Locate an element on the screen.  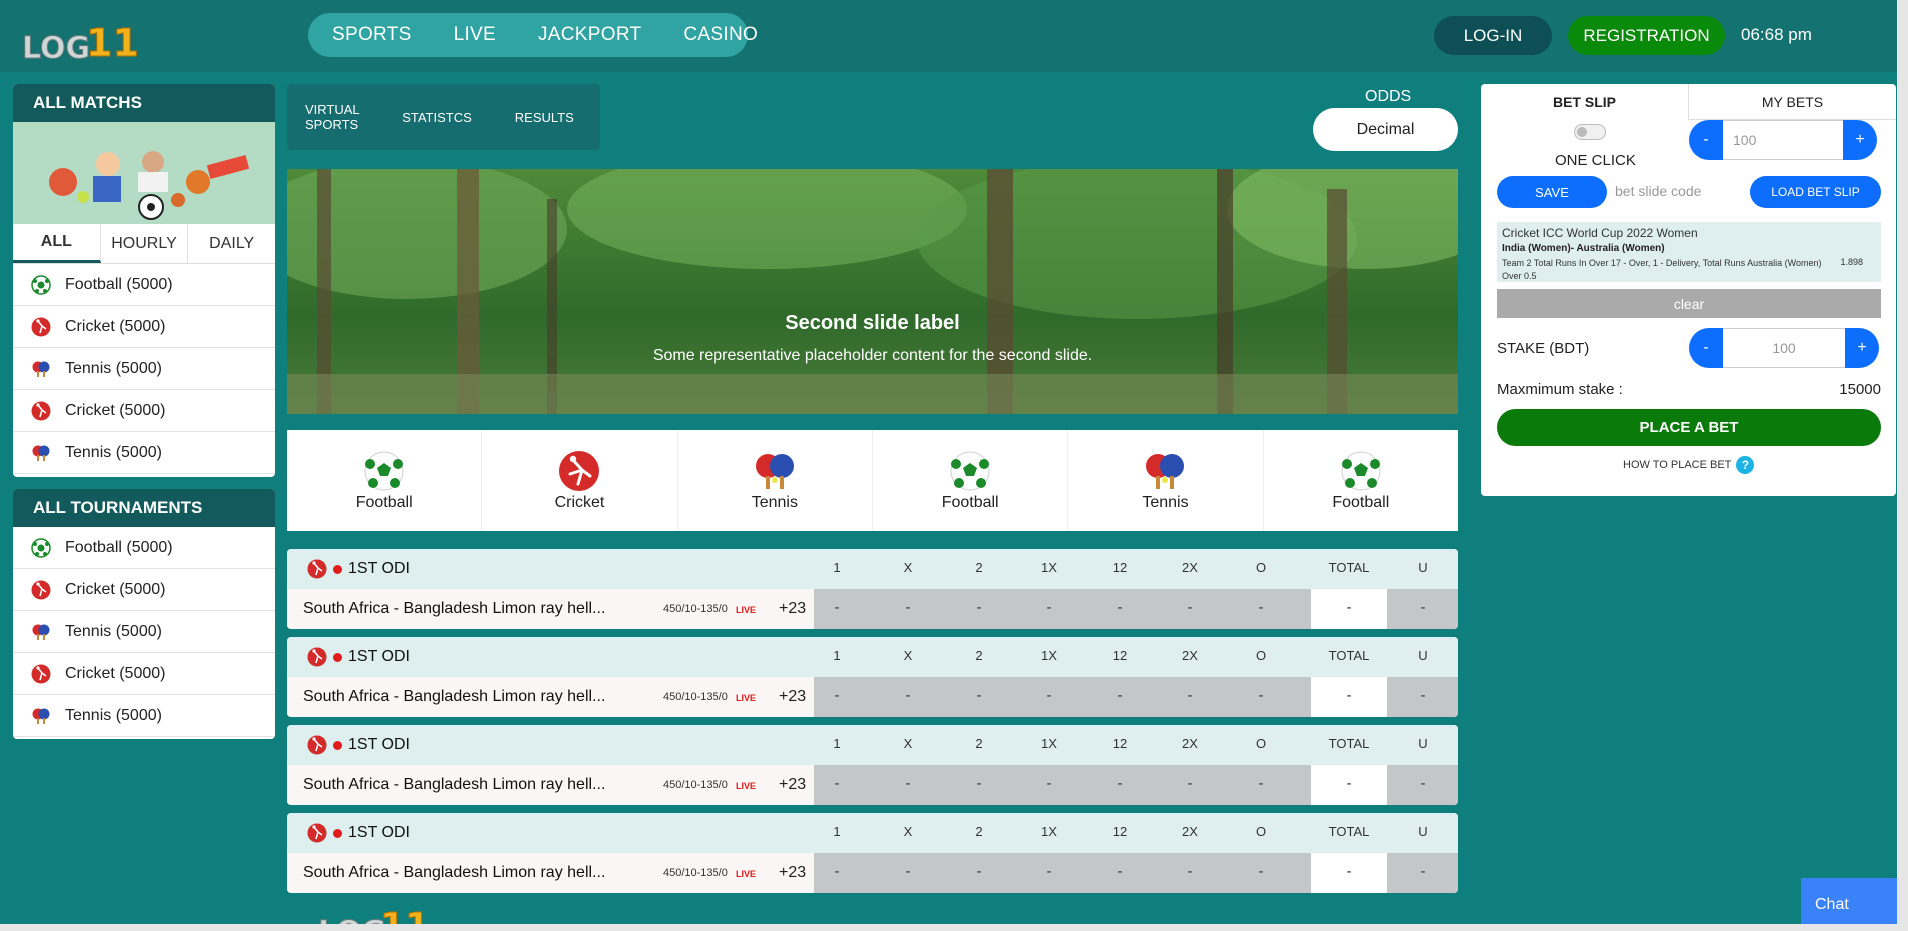
how-to-place-bet-link: HOW TO PLACE BET ? is located at coordinates (1689, 465).